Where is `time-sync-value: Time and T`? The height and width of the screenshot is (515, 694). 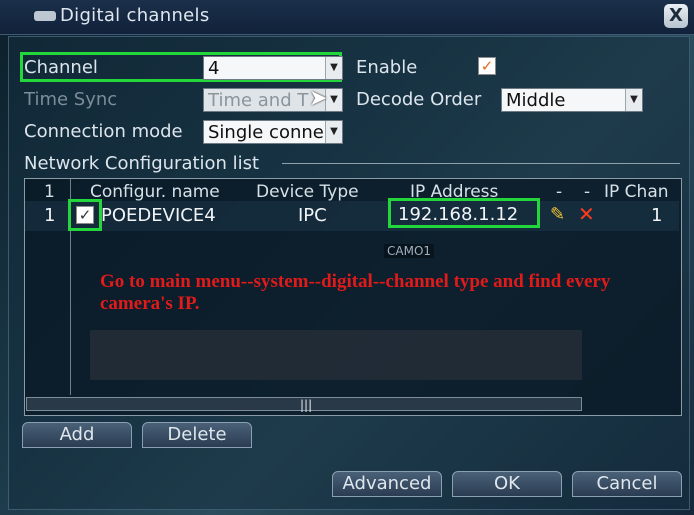
time-sync-value: Time and T is located at coordinates (258, 100).